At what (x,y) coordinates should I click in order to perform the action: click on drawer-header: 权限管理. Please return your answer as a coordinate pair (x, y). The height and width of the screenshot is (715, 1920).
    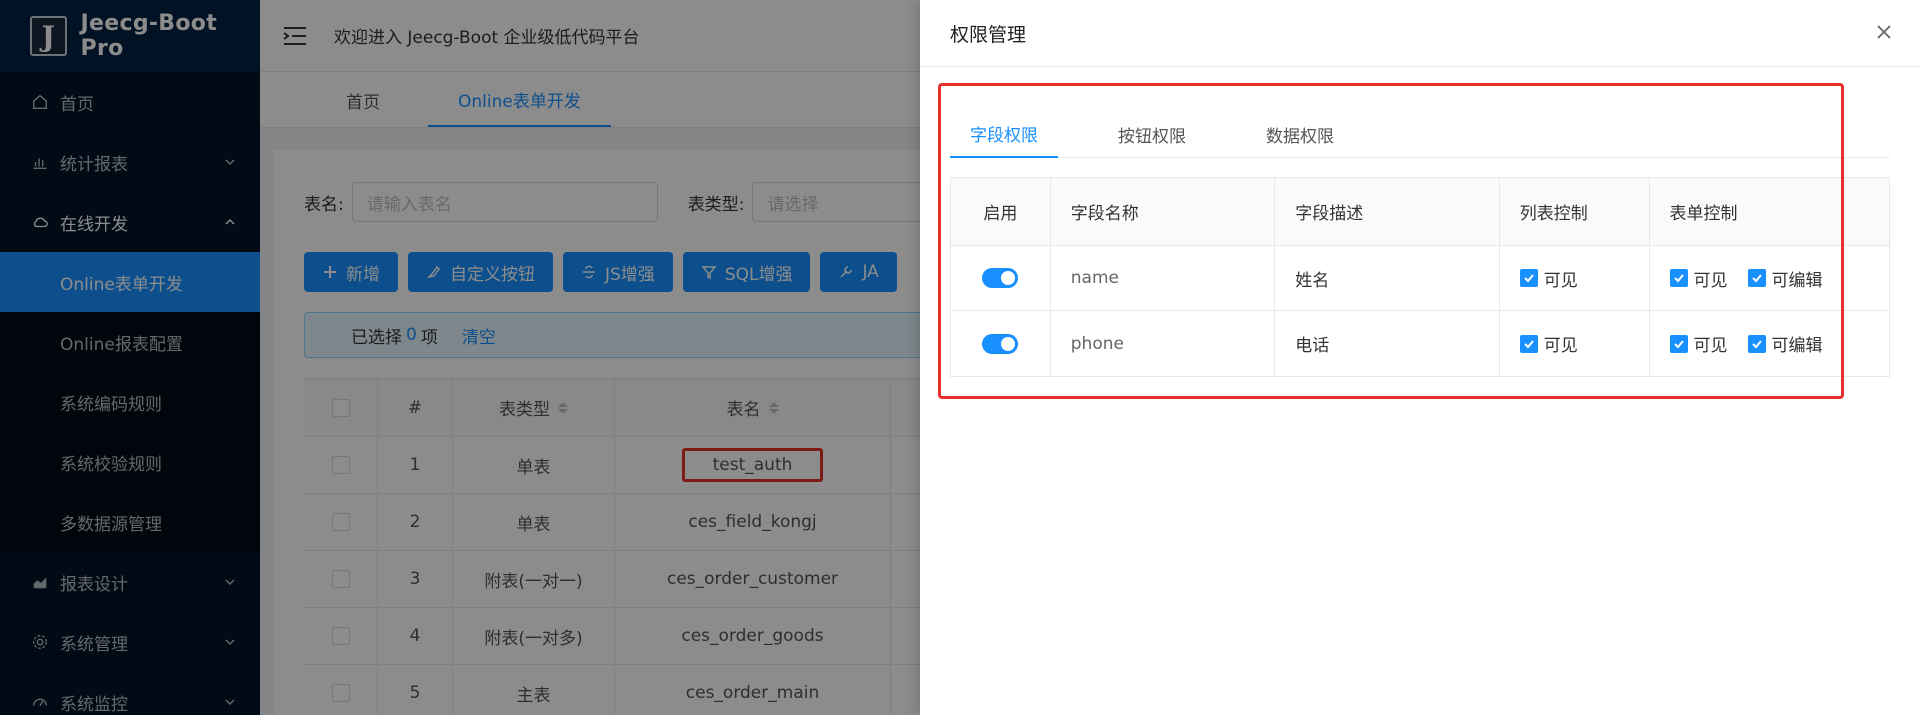
    Looking at the image, I should click on (1420, 33).